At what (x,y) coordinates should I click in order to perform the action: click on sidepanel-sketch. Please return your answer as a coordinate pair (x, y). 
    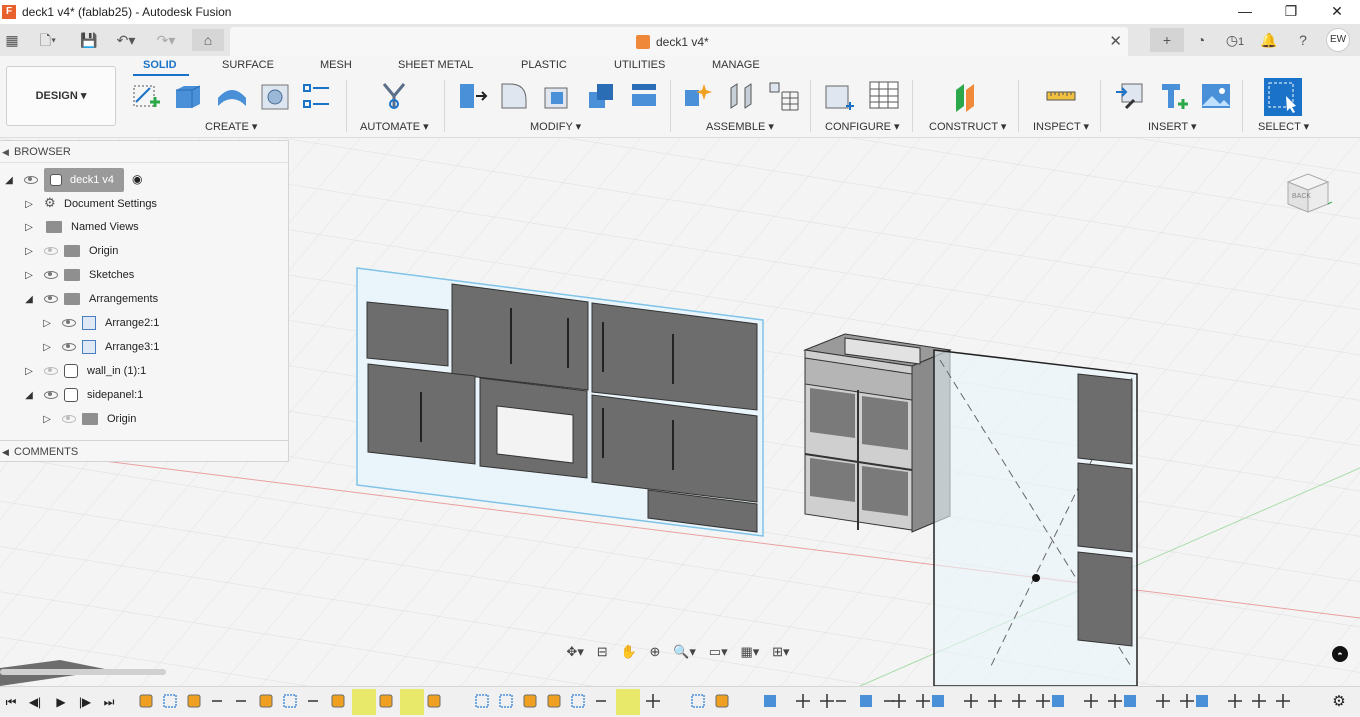
    Looking at the image, I should click on (1035, 517).